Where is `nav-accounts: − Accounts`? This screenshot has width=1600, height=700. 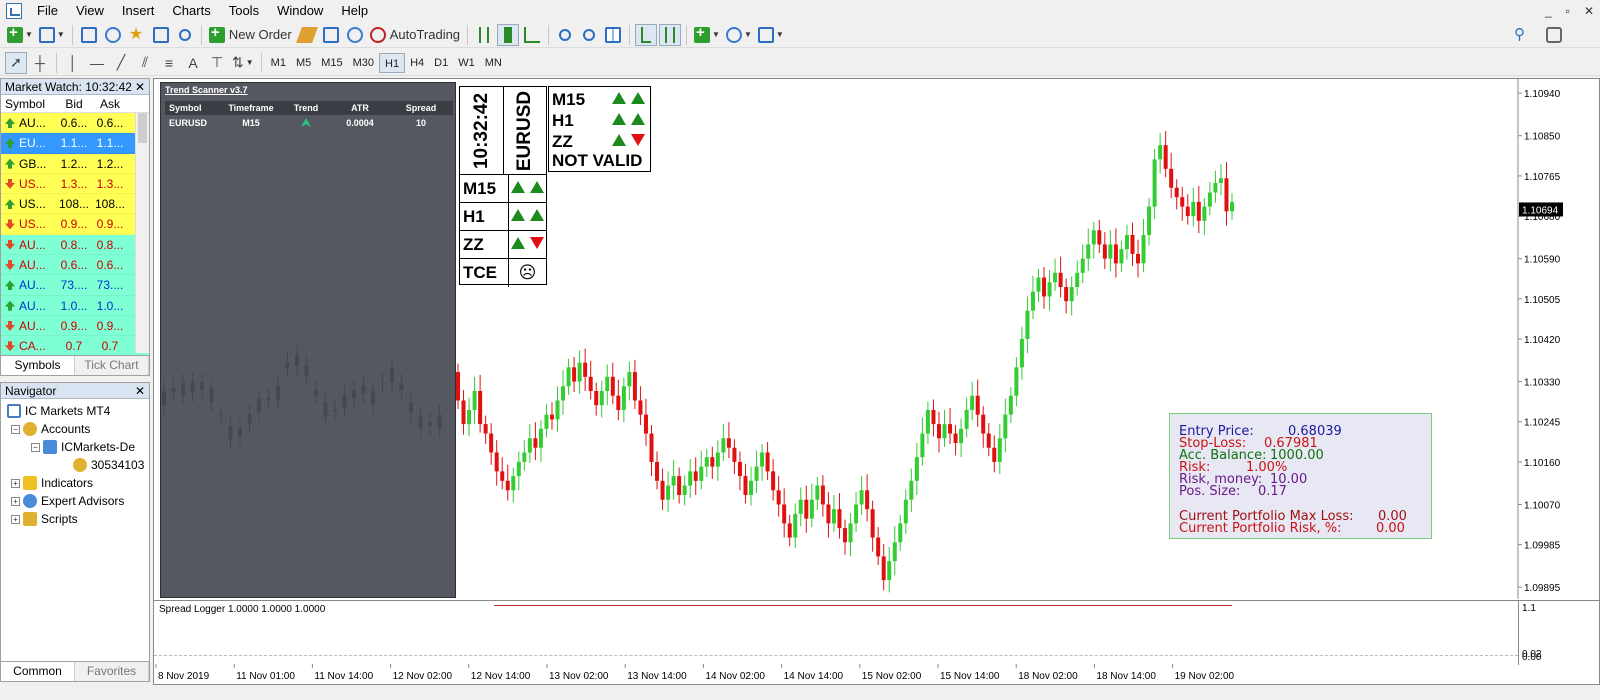 nav-accounts: − Accounts is located at coordinates (50, 429).